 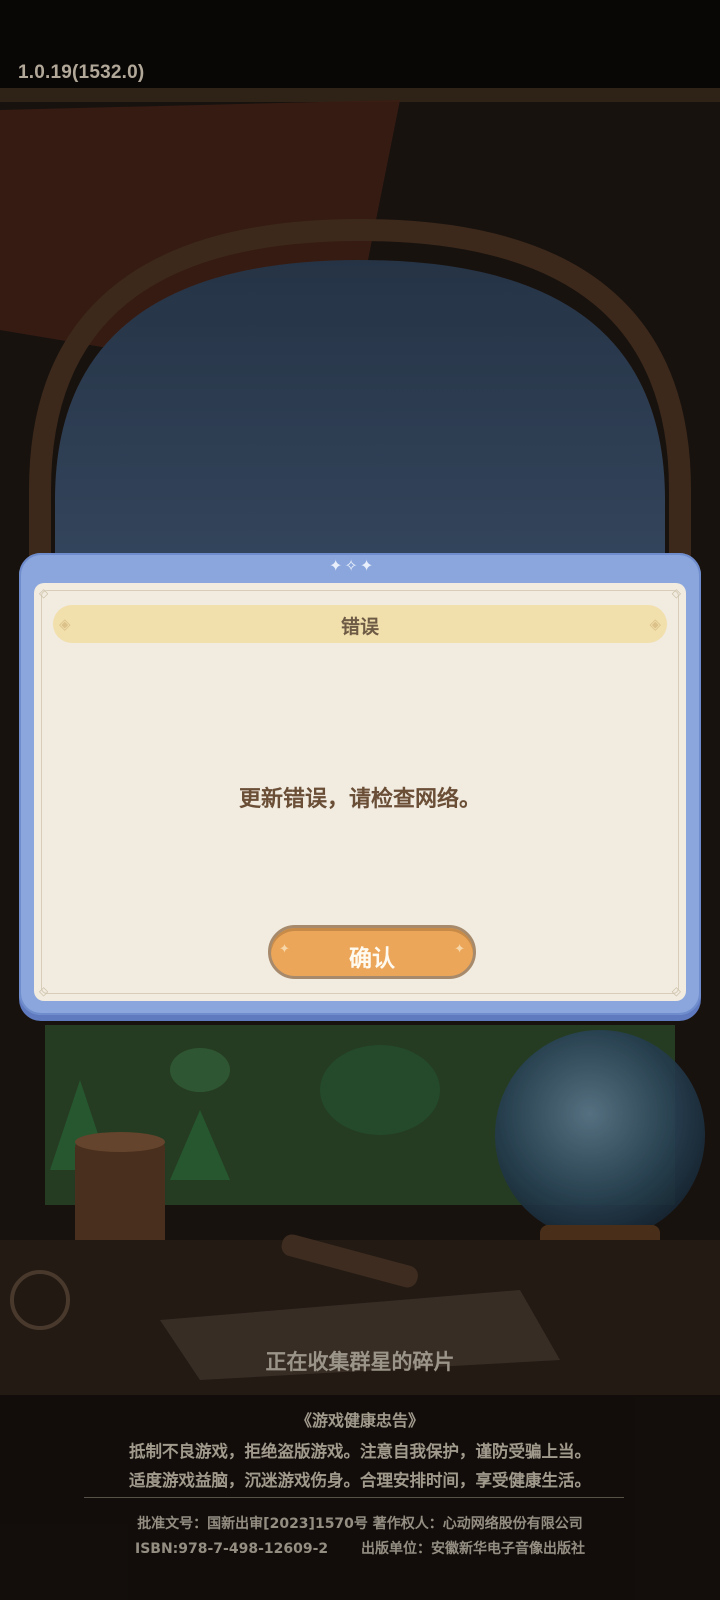 What do you see at coordinates (352, 565) in the screenshot?
I see `sparkle-icon: ✦✧✦` at bounding box center [352, 565].